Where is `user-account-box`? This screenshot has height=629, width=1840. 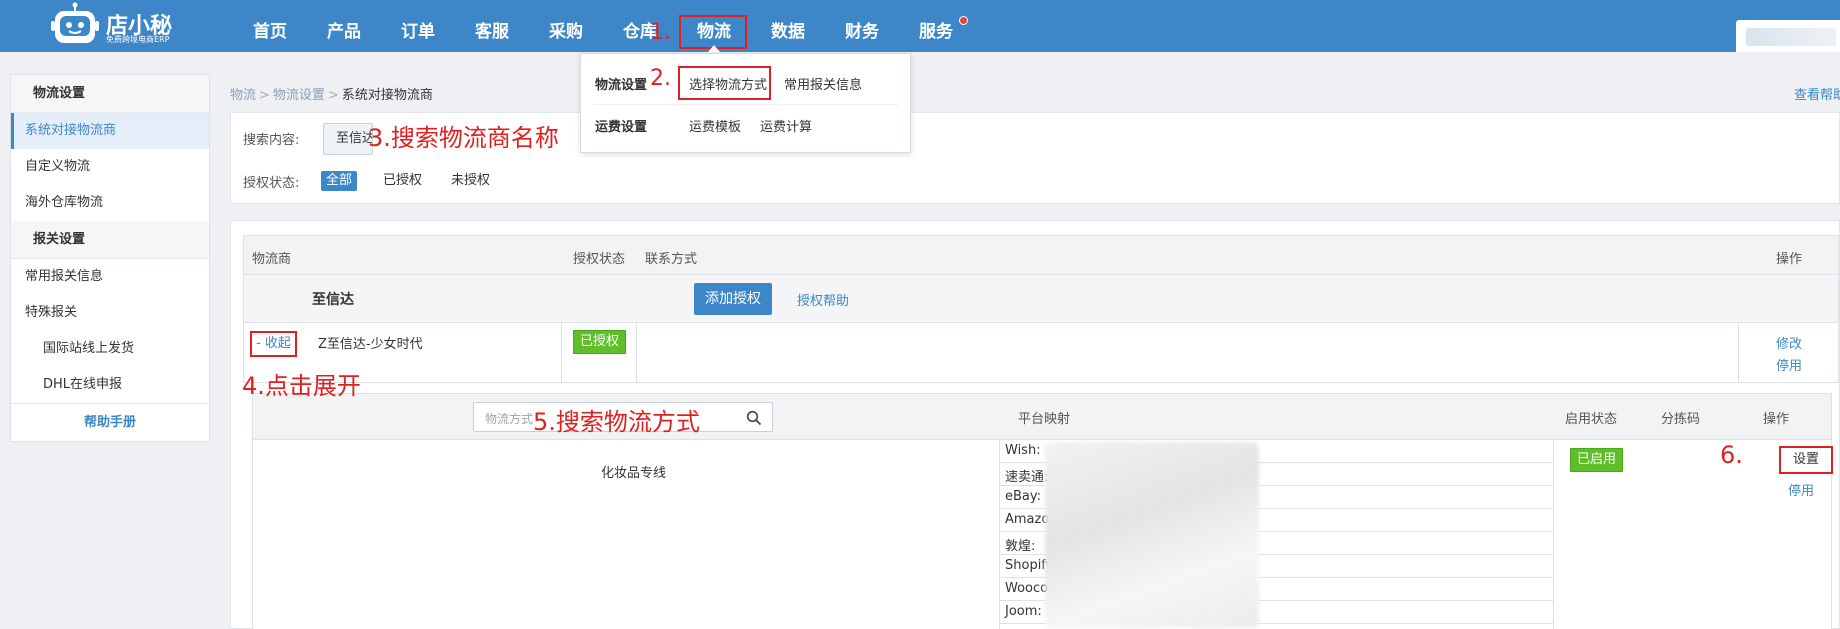
user-account-box is located at coordinates (1788, 36).